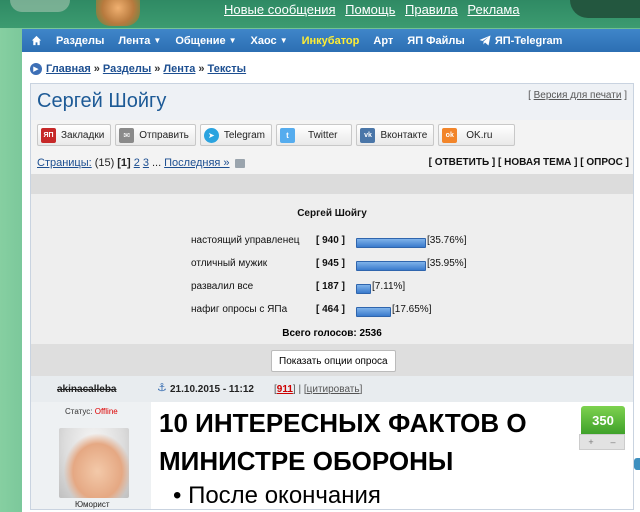  I want to click on poll-option-label: нафиг опросы с ЯПа, so click(239, 309).